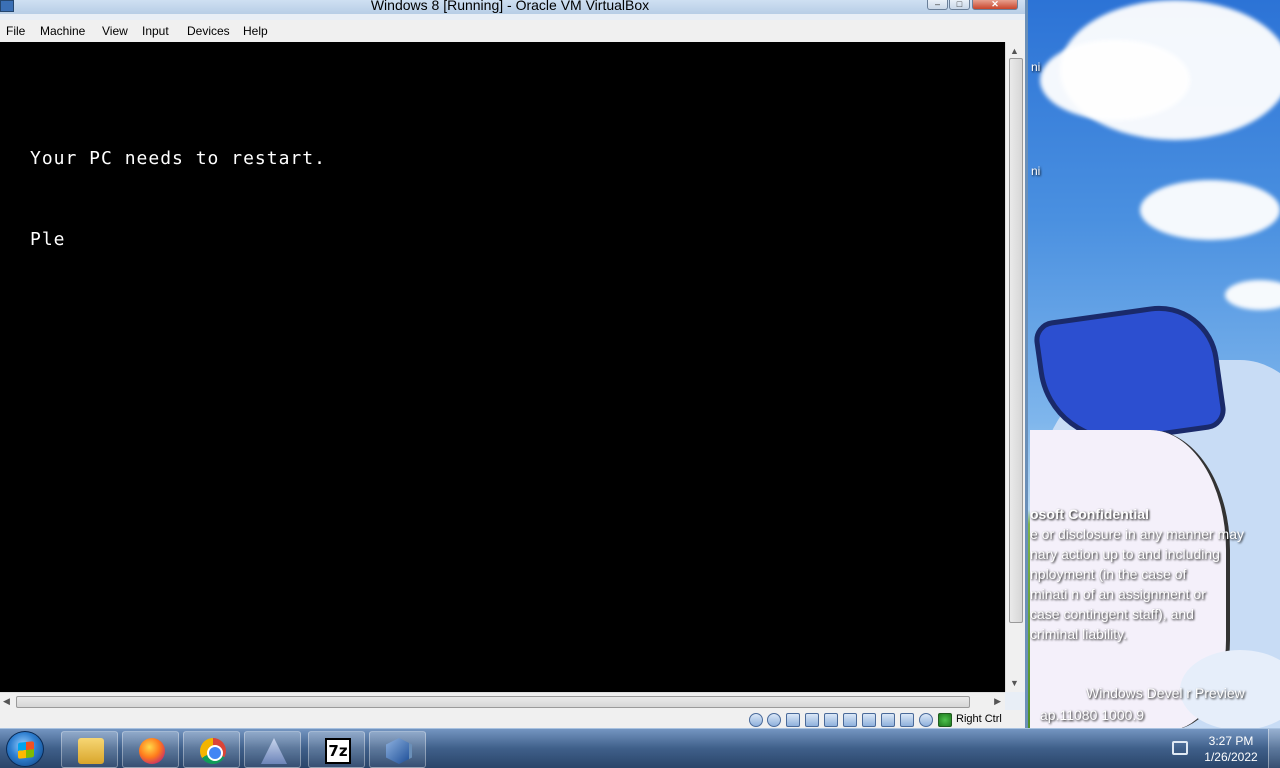  I want to click on firefox-icon, so click(152, 751).